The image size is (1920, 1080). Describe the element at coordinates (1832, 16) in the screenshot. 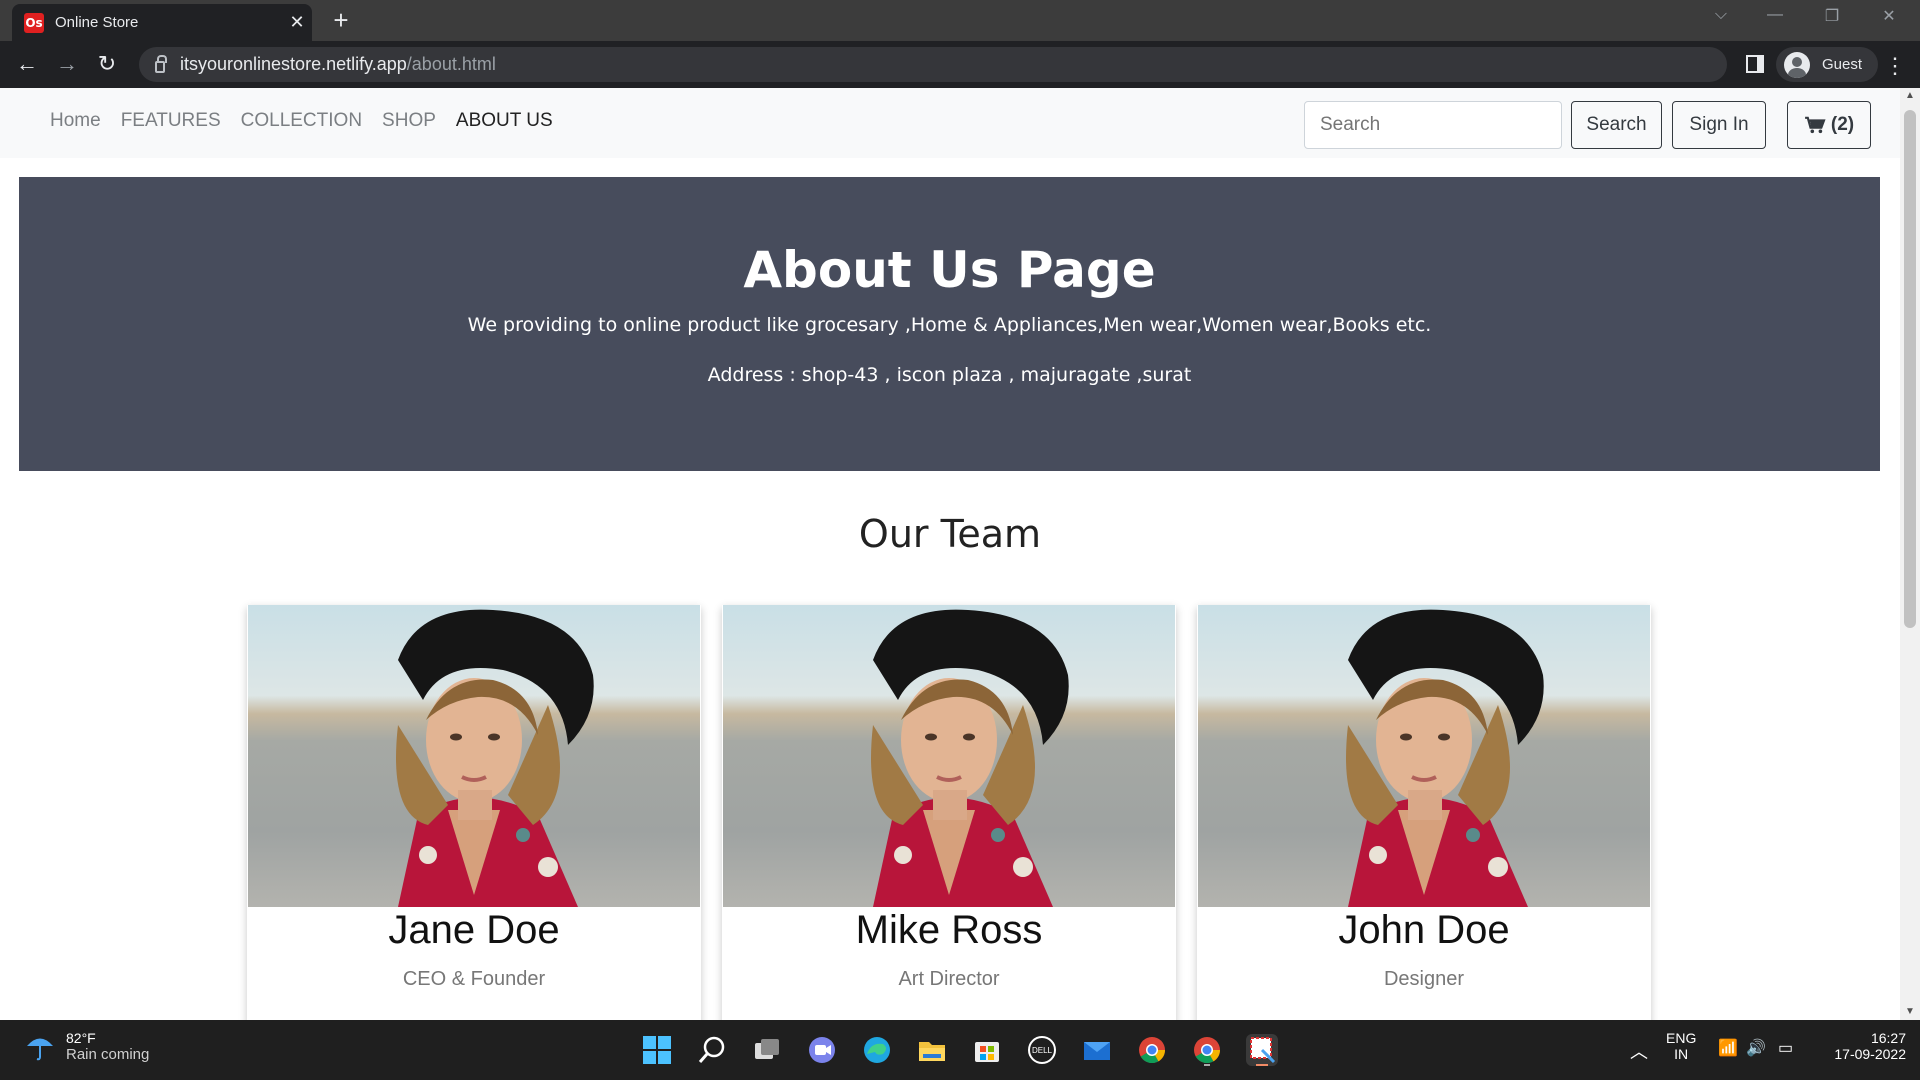

I see `restore-icon: ❐` at that location.